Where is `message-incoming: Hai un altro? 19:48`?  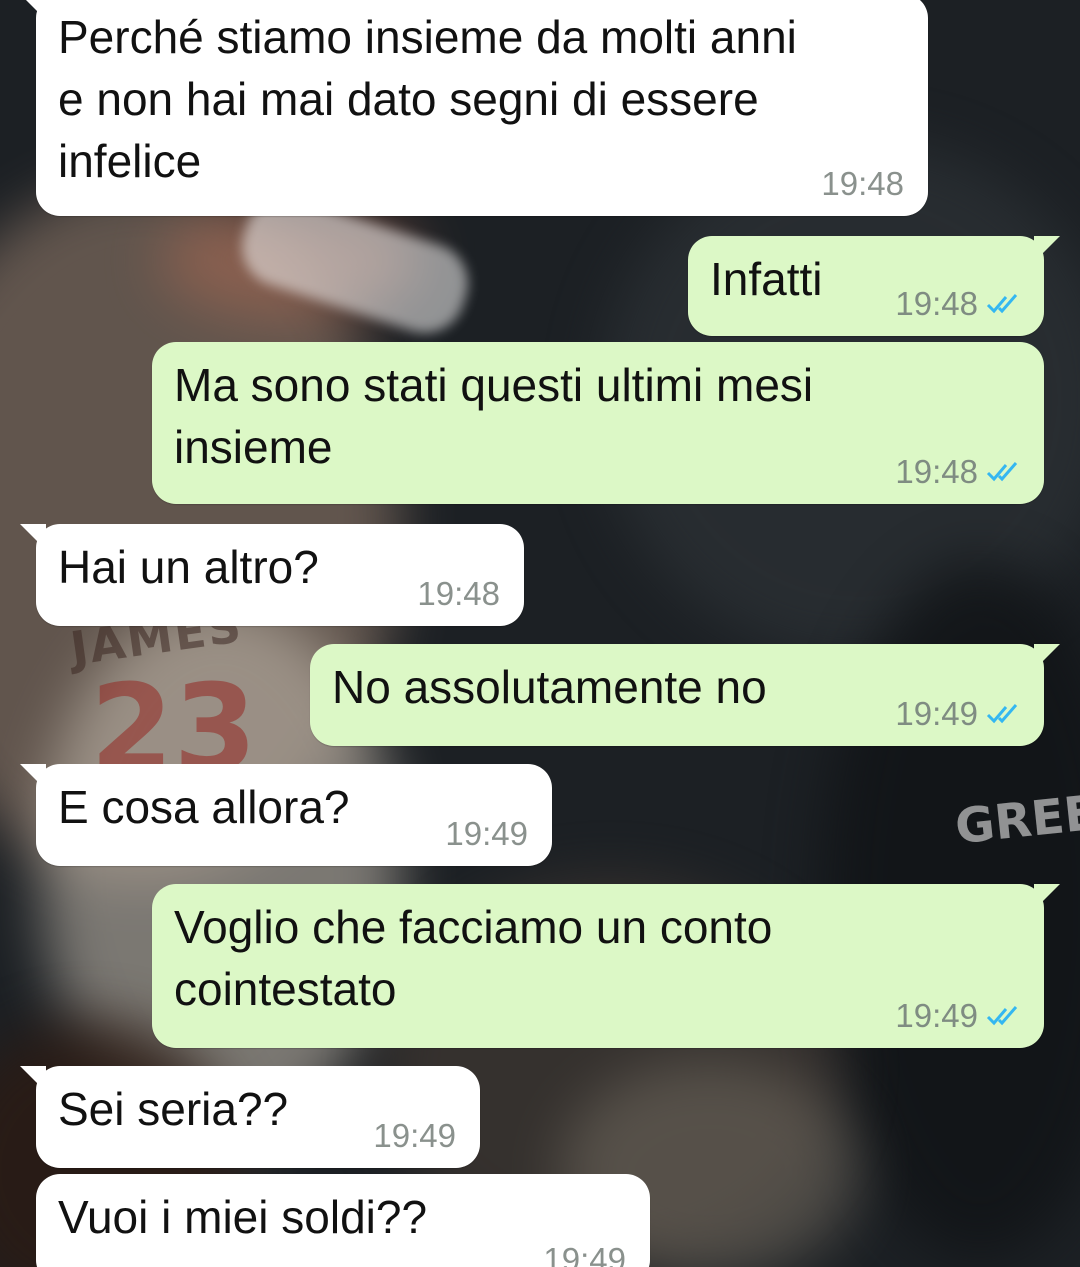
message-incoming: Hai un altro? 19:48 is located at coordinates (272, 575).